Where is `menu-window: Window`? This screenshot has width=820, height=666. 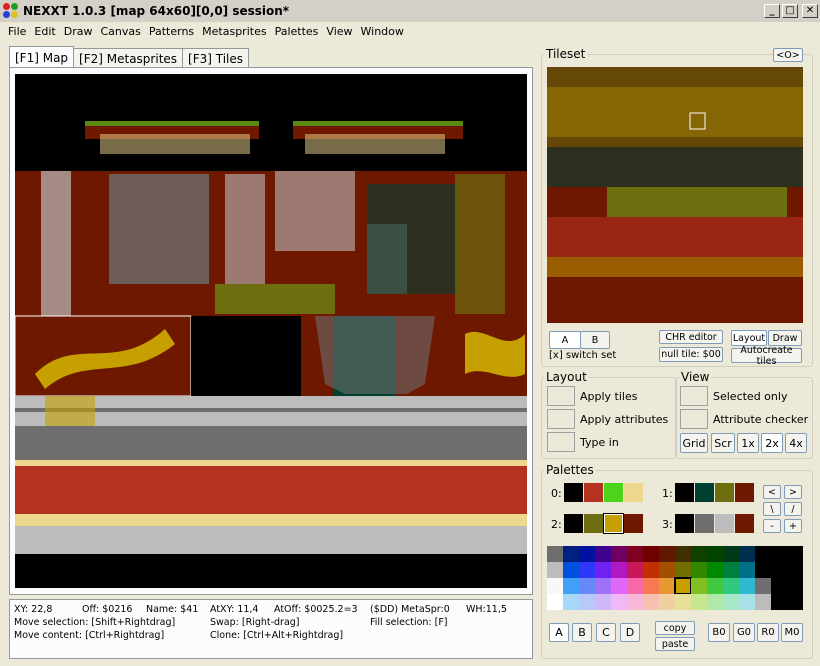 menu-window: Window is located at coordinates (382, 31).